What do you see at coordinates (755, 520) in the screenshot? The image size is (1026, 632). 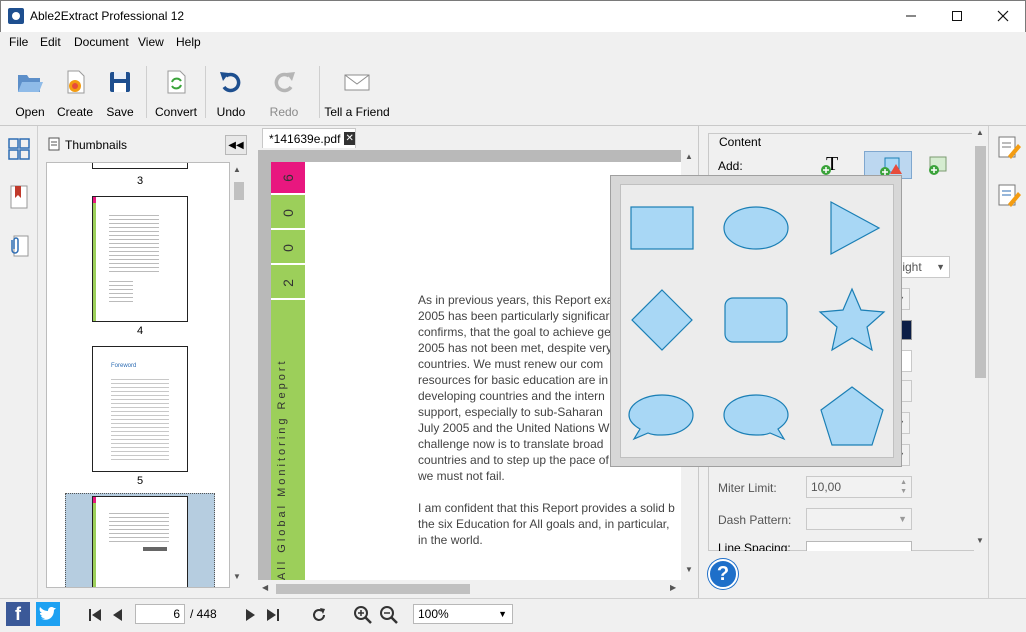 I see `dash-pattern-label: Dash Pattern:` at bounding box center [755, 520].